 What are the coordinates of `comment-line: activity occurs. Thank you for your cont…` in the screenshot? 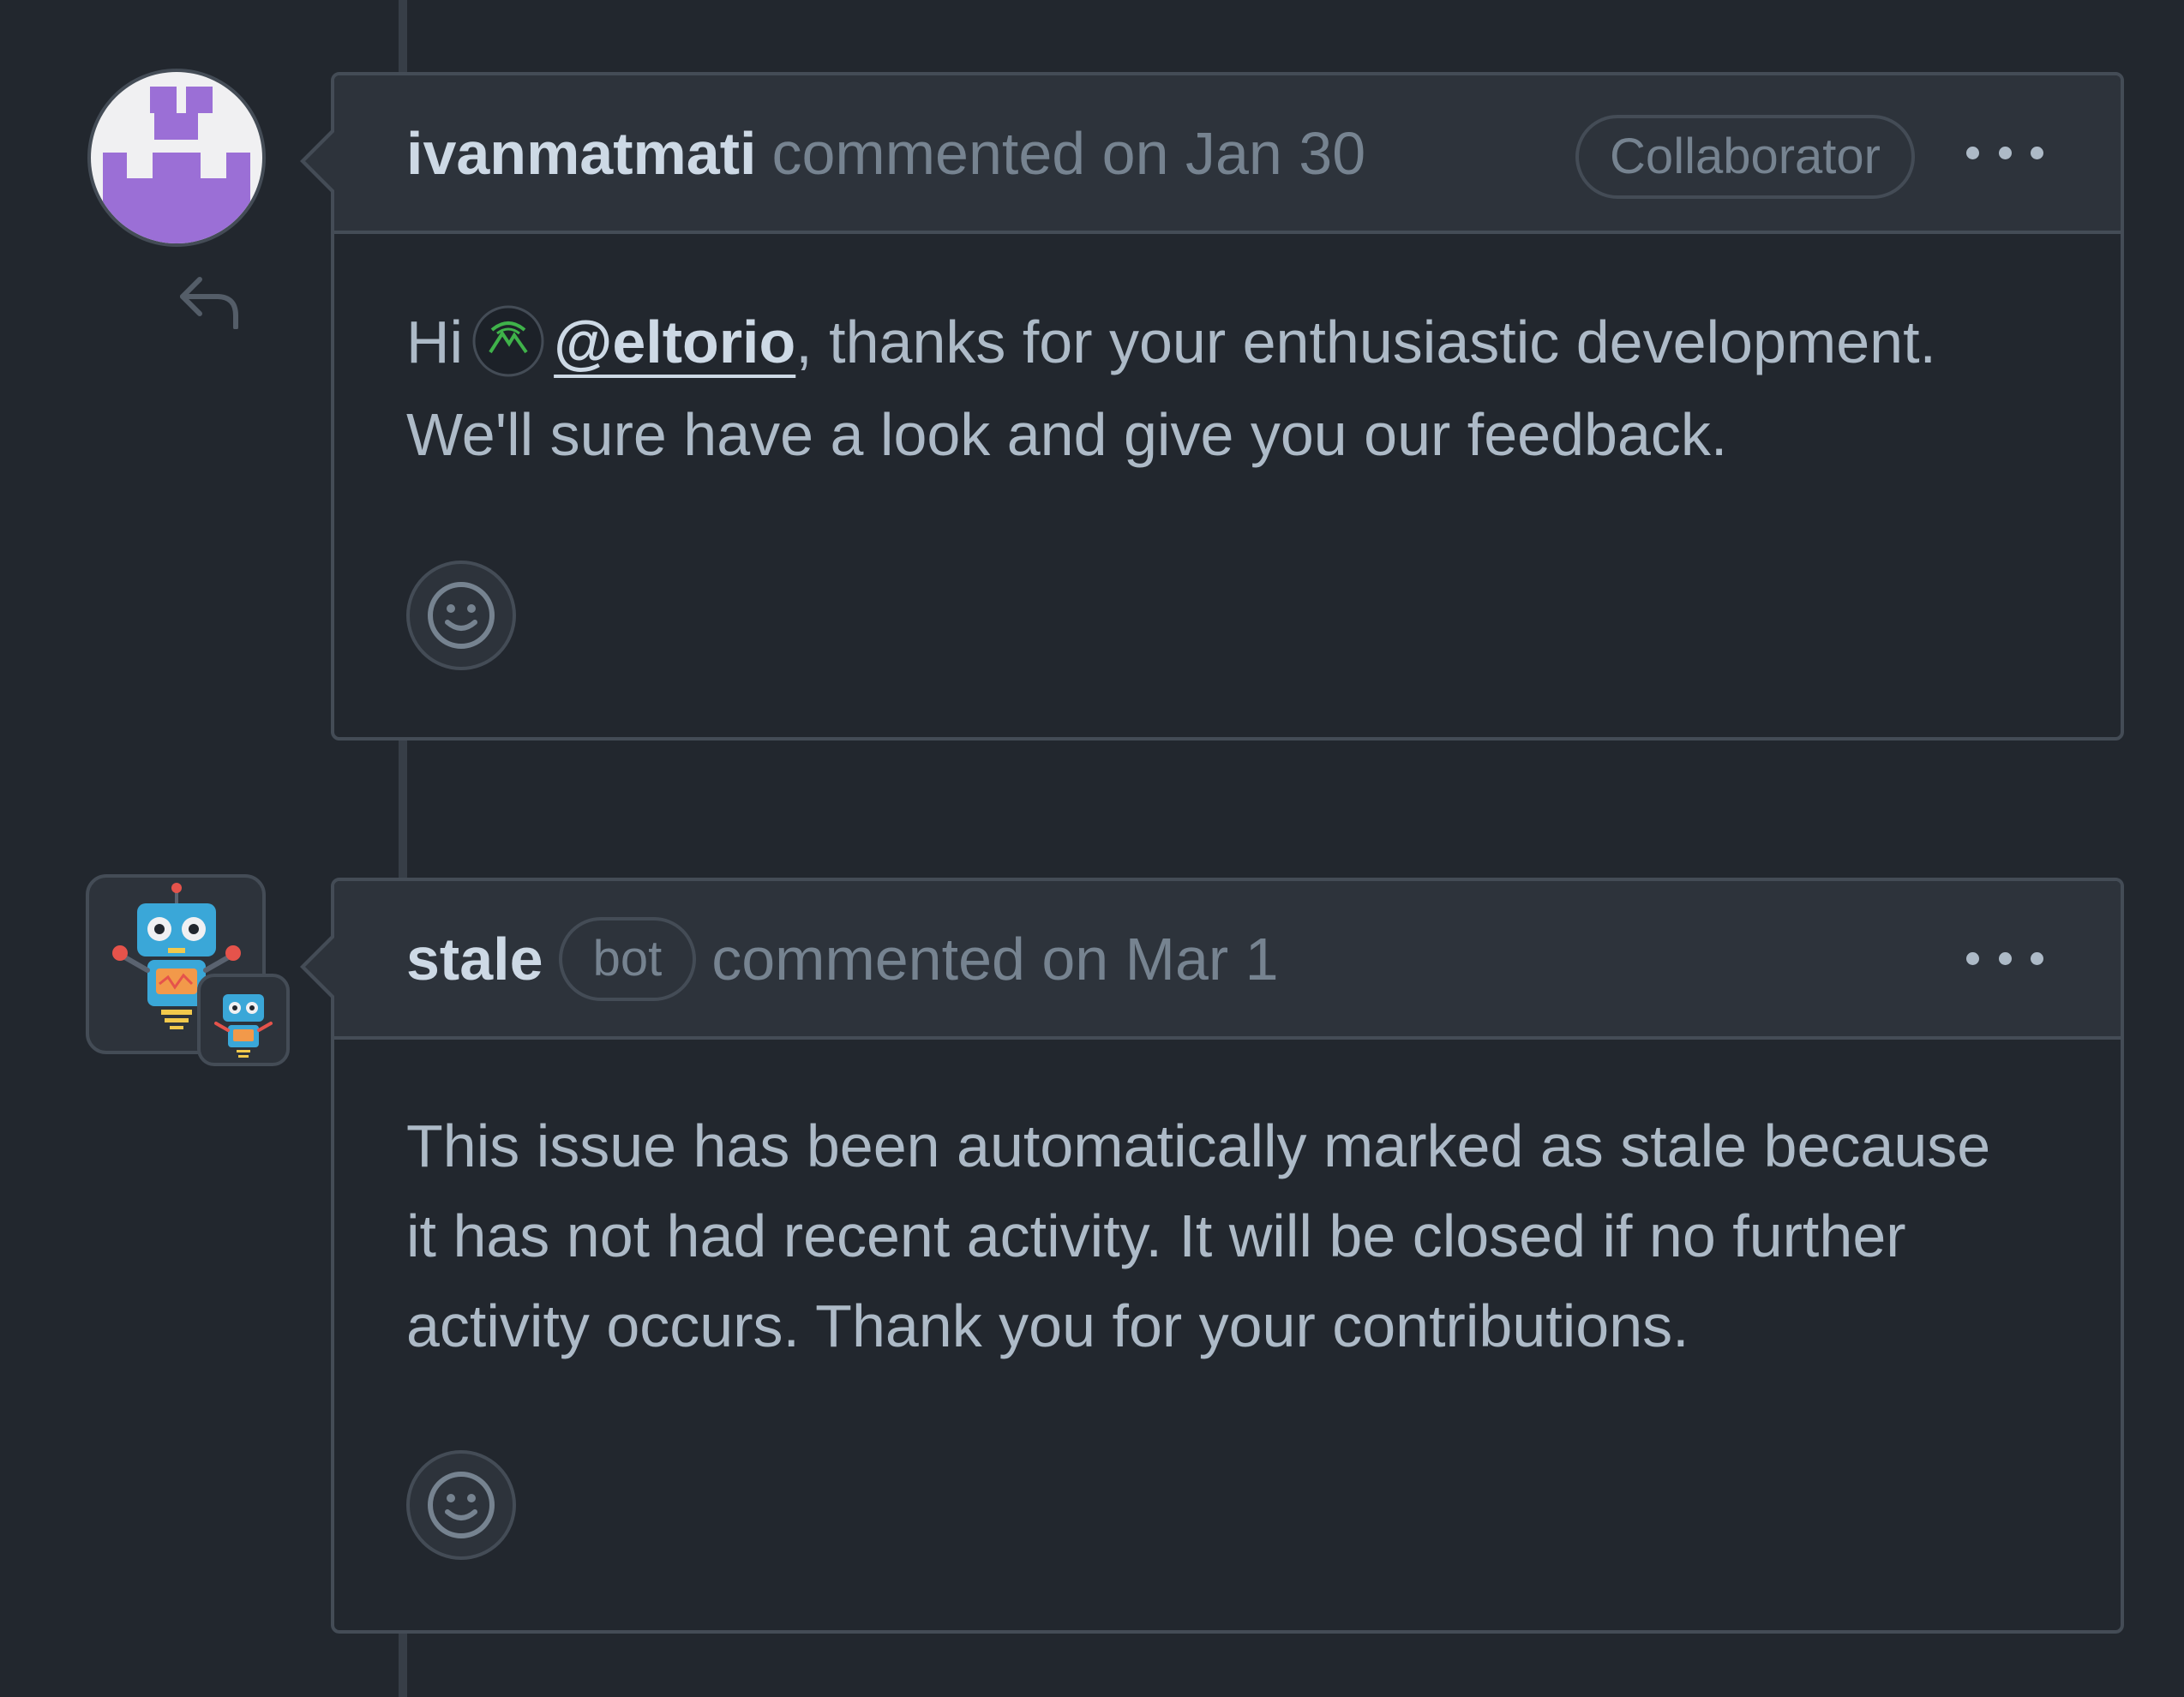 It's located at (1047, 1326).